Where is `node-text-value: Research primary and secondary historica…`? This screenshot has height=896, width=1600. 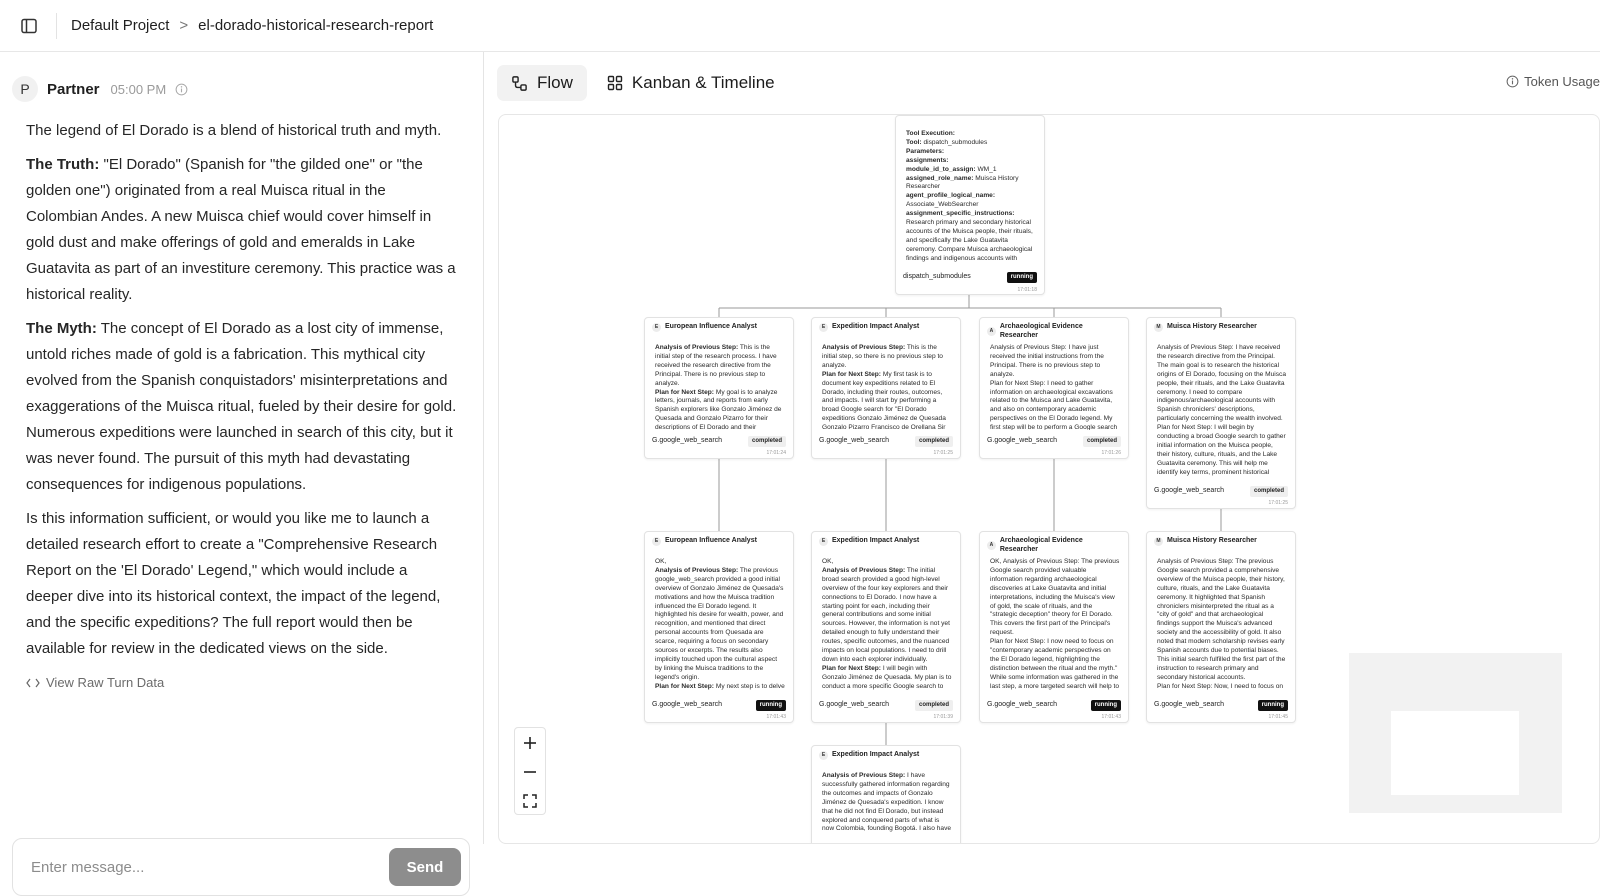 node-text-value: Research primary and secondary historica… is located at coordinates (969, 240).